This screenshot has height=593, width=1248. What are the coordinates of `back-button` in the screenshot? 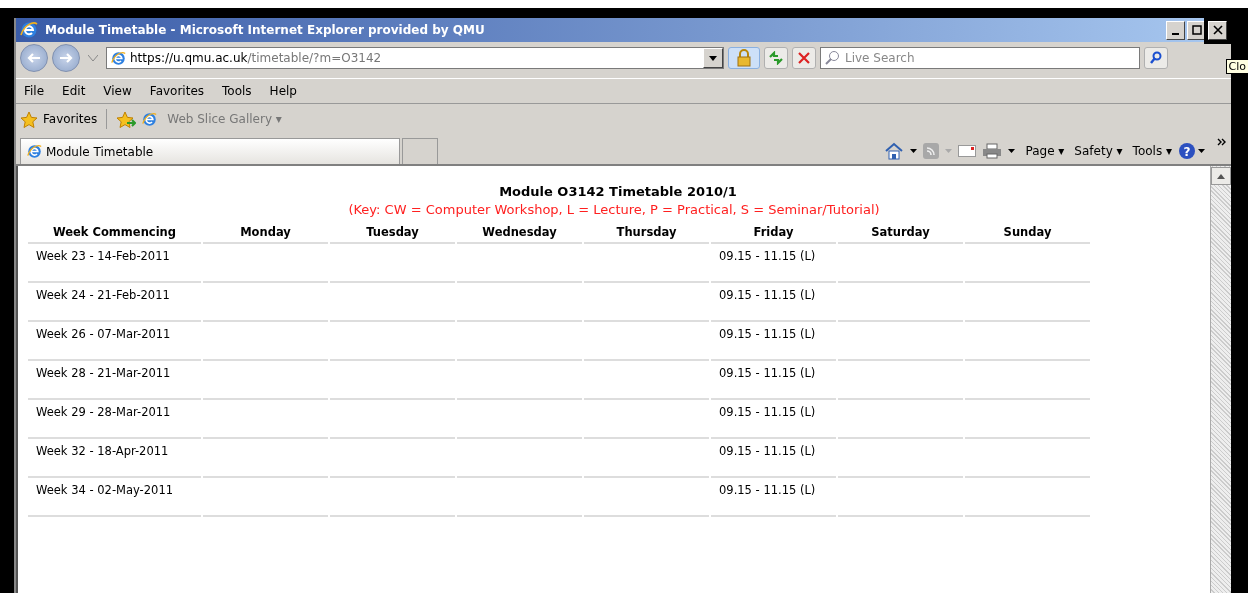 It's located at (34, 58).